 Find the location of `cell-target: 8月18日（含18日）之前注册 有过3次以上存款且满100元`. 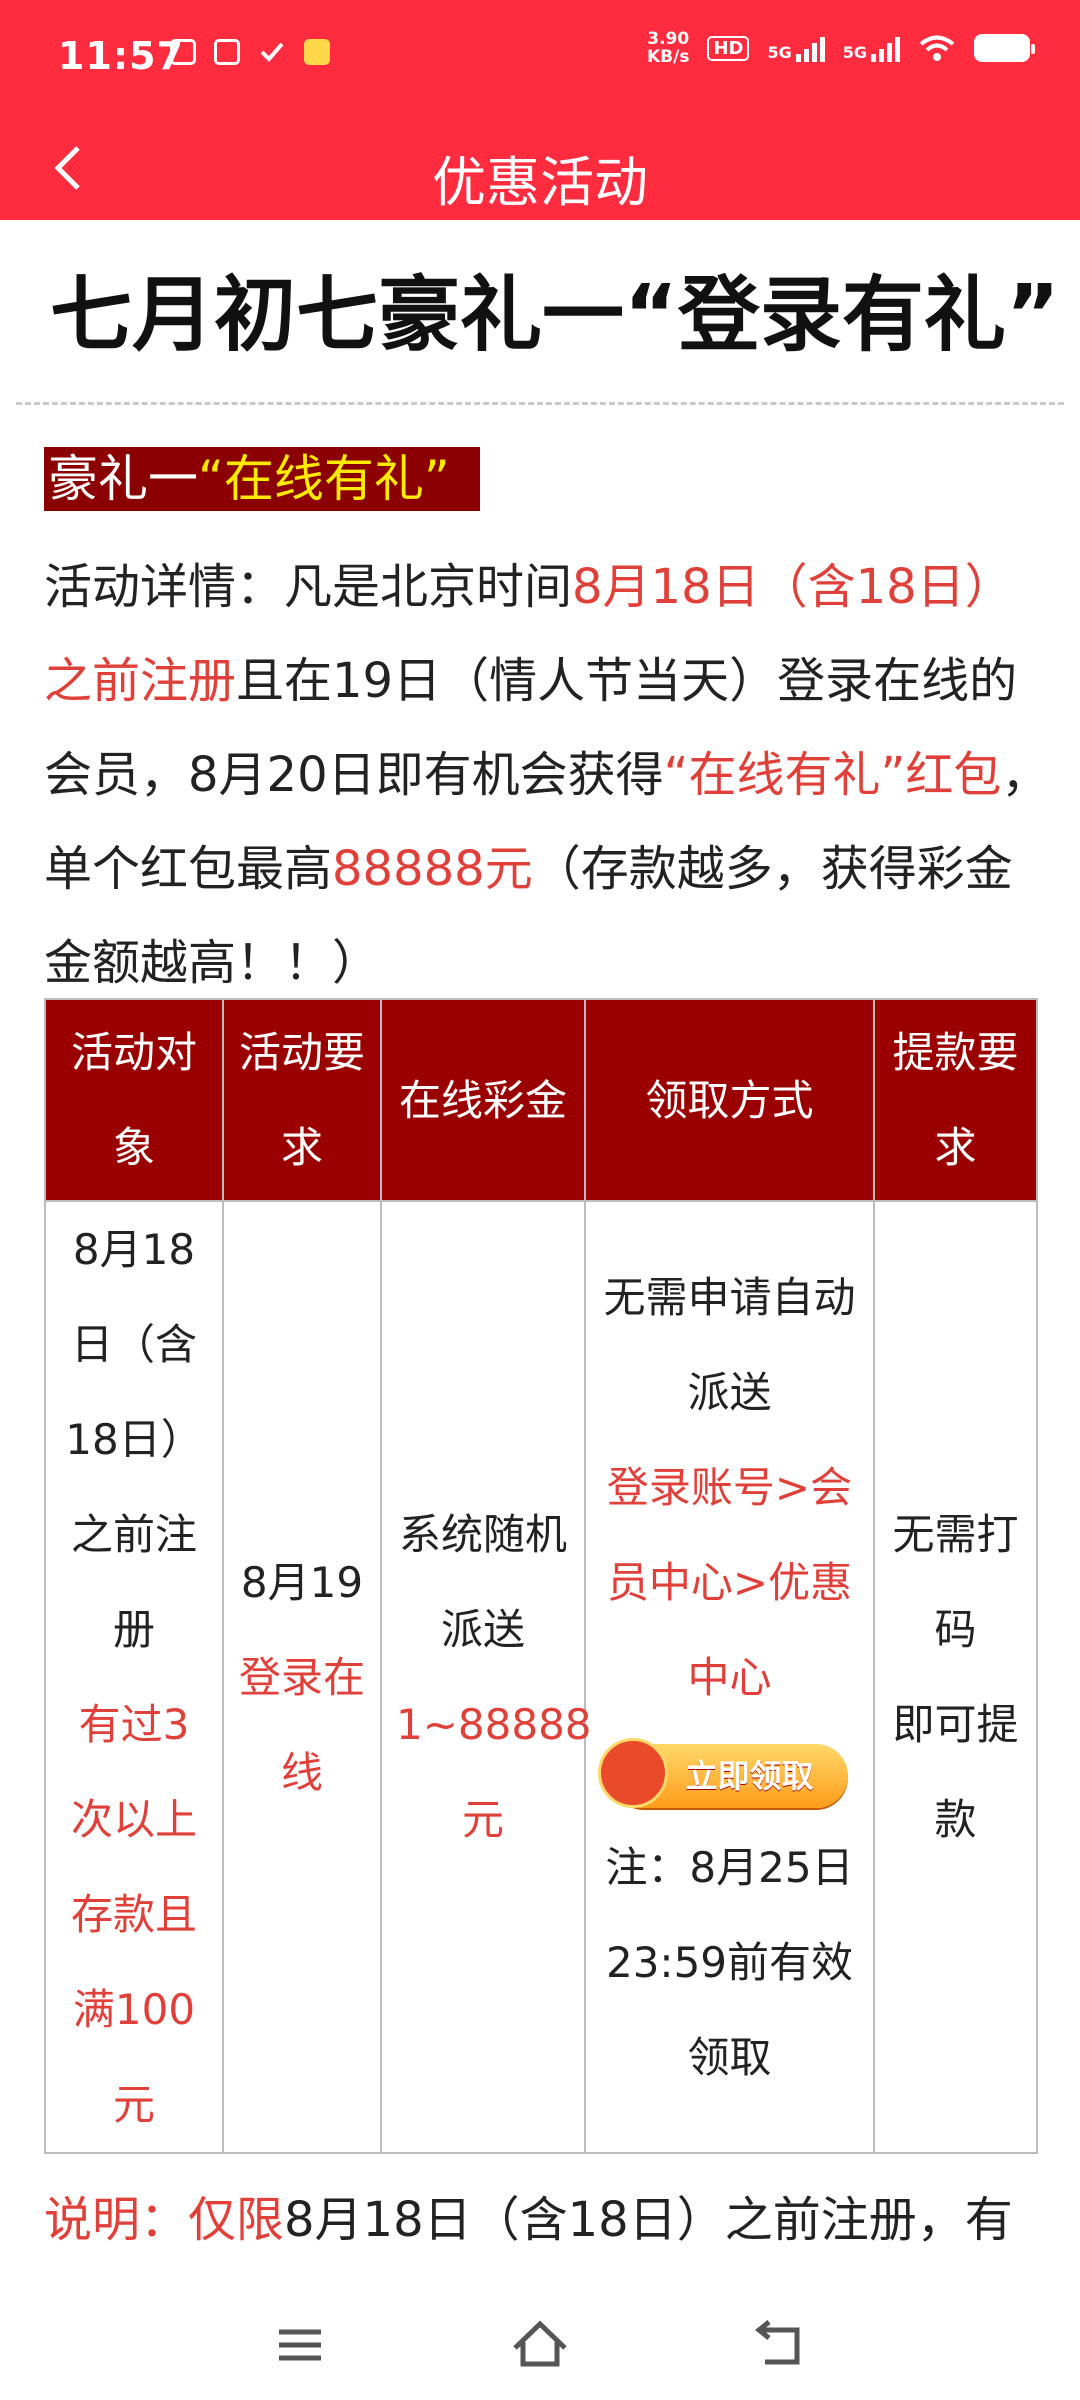

cell-target: 8月18日（含18日）之前注册 有过3次以上存款且满100元 is located at coordinates (134, 1677).